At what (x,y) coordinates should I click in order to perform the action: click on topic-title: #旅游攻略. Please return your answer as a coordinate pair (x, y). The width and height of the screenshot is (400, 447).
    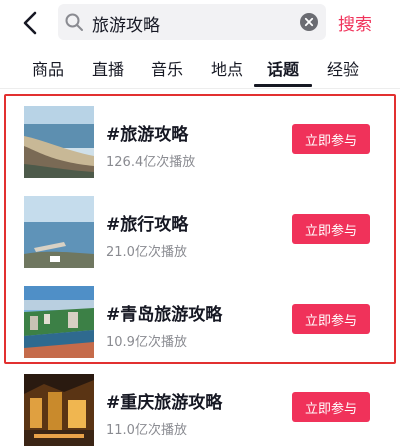
    Looking at the image, I should click on (147, 135).